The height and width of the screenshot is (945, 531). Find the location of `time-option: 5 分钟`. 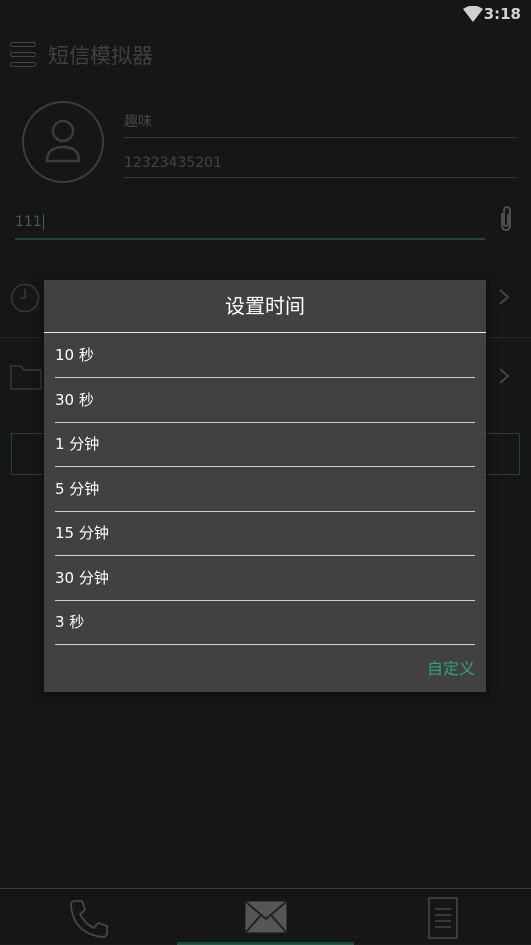

time-option: 5 分钟 is located at coordinates (265, 489).